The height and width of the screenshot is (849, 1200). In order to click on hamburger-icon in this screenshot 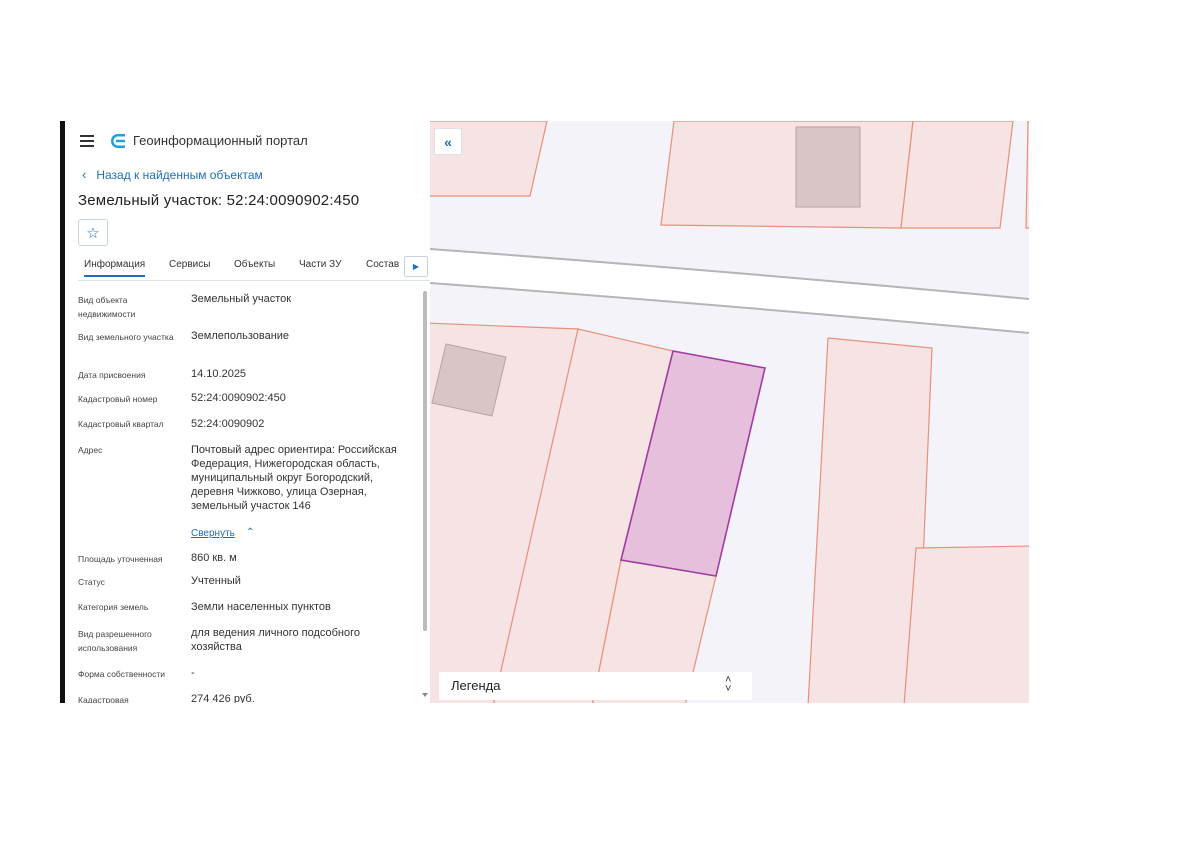, I will do `click(87, 141)`.